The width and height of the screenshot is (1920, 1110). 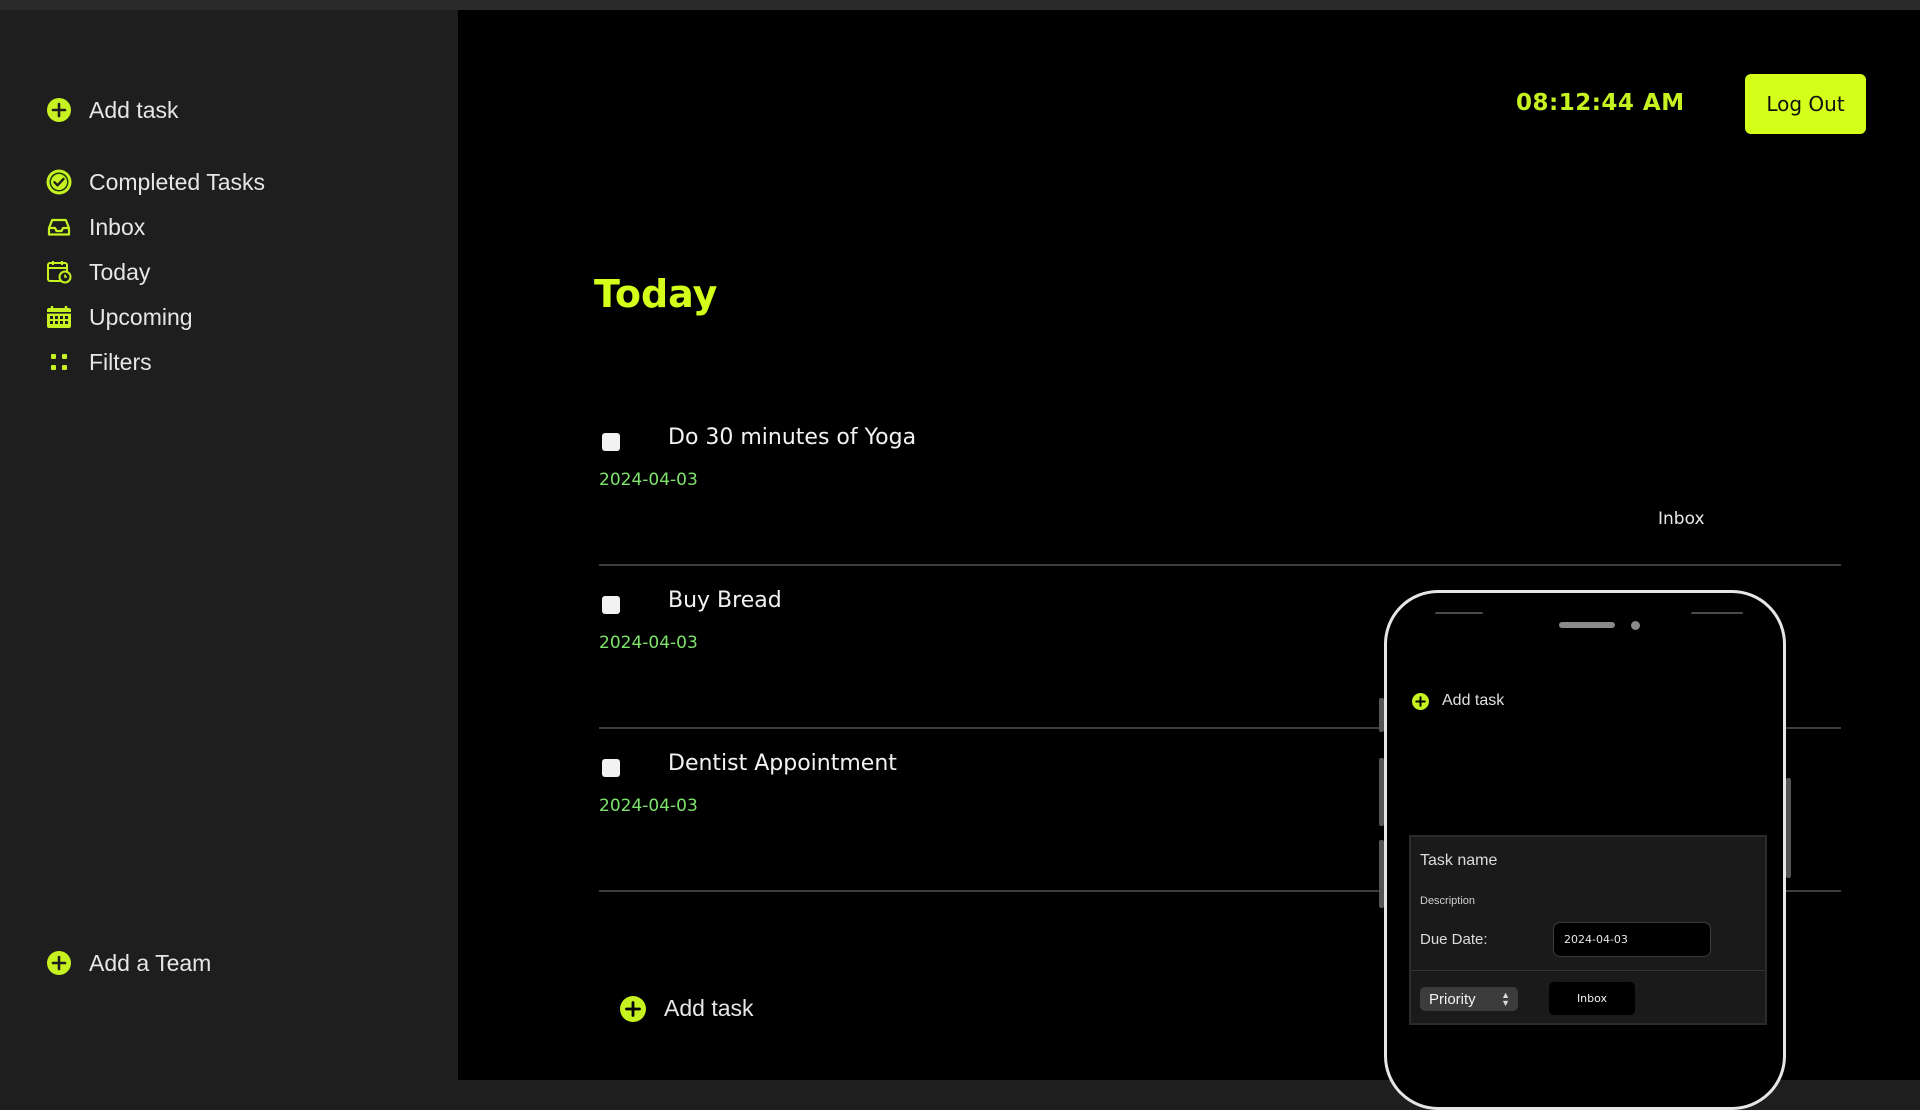 What do you see at coordinates (1587, 625) in the screenshot?
I see `phone-speaker` at bounding box center [1587, 625].